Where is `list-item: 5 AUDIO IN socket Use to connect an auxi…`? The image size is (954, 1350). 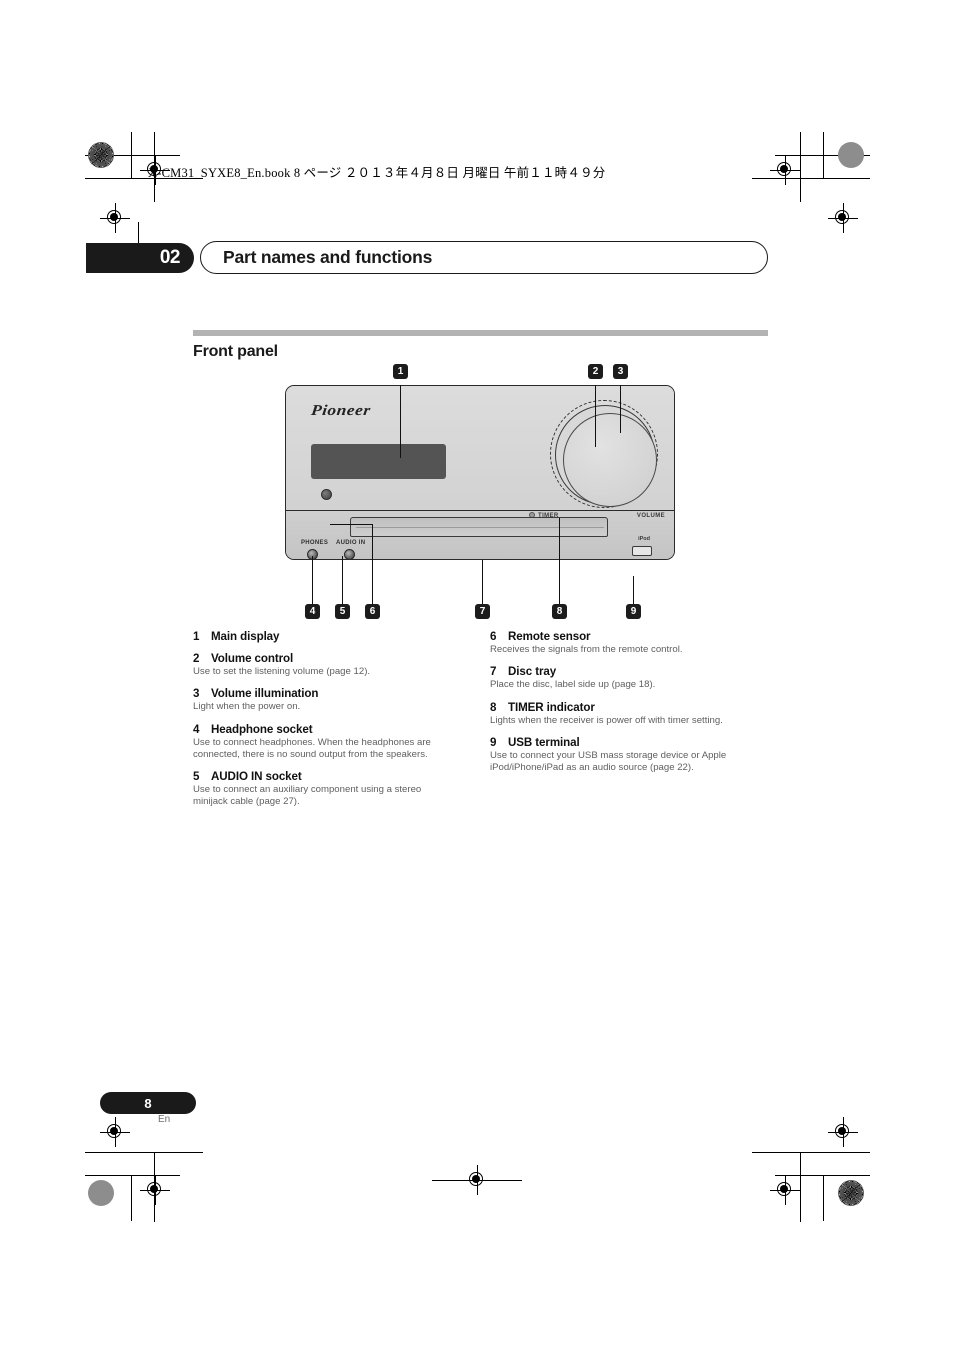 list-item: 5 AUDIO IN socket Use to connect an auxi… is located at coordinates (324, 789).